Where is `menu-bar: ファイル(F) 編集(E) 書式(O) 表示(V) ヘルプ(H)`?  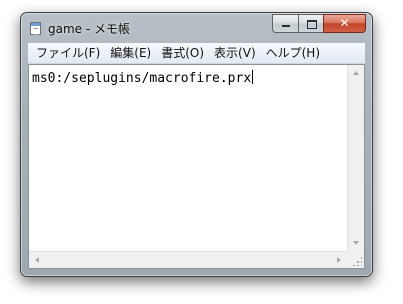 menu-bar: ファイル(F) 編集(E) 書式(O) 表示(V) ヘルプ(H) is located at coordinates (196, 53).